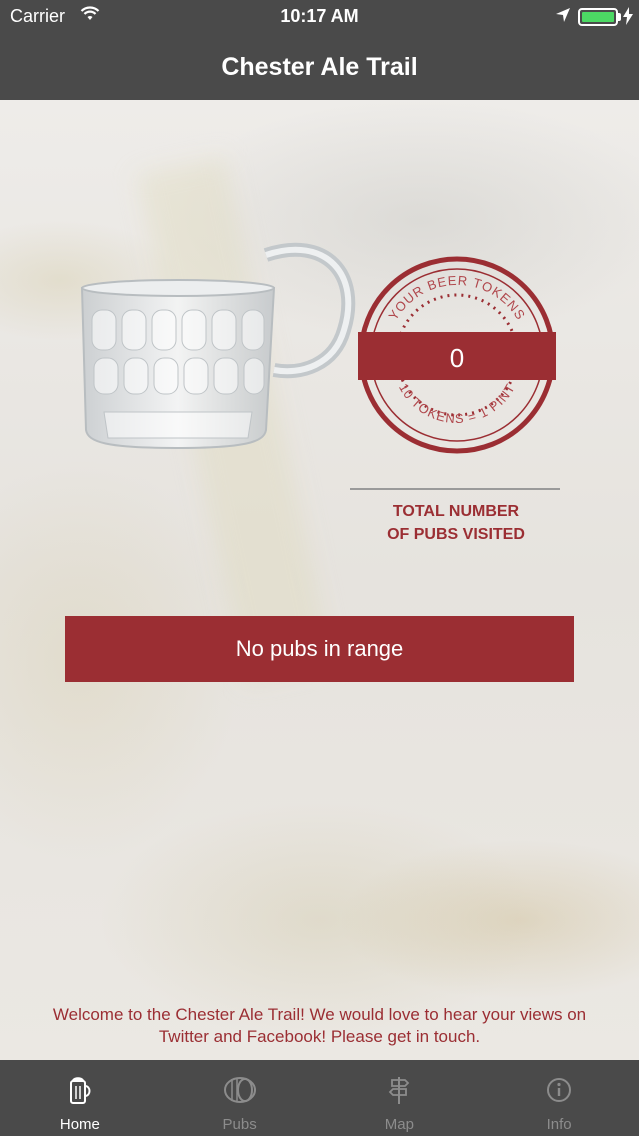  I want to click on svg-text: 10 TOKENS = 1 PINT, so click(457, 403).